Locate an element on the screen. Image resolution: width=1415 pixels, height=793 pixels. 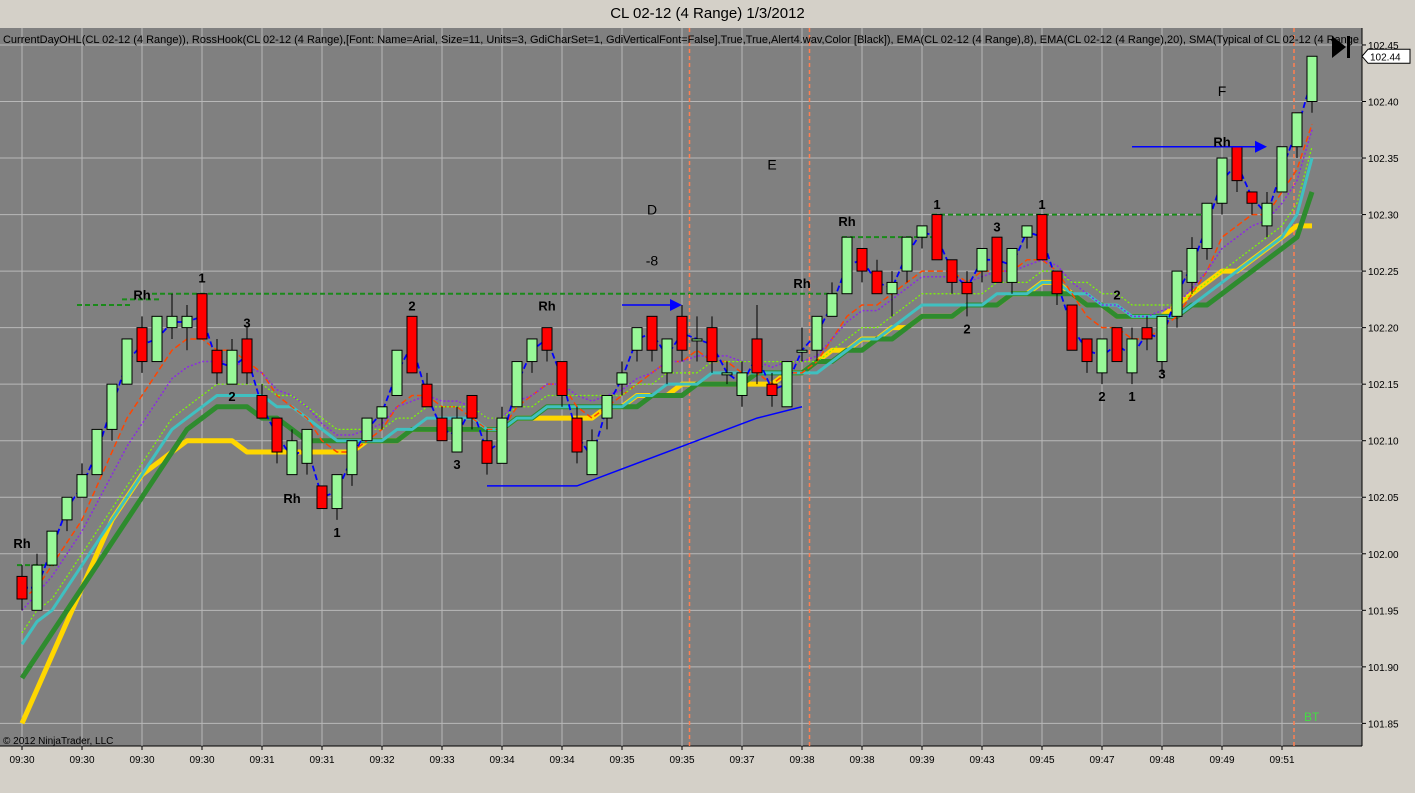
x-tick-label: 09:47 is located at coordinates (1101, 760).